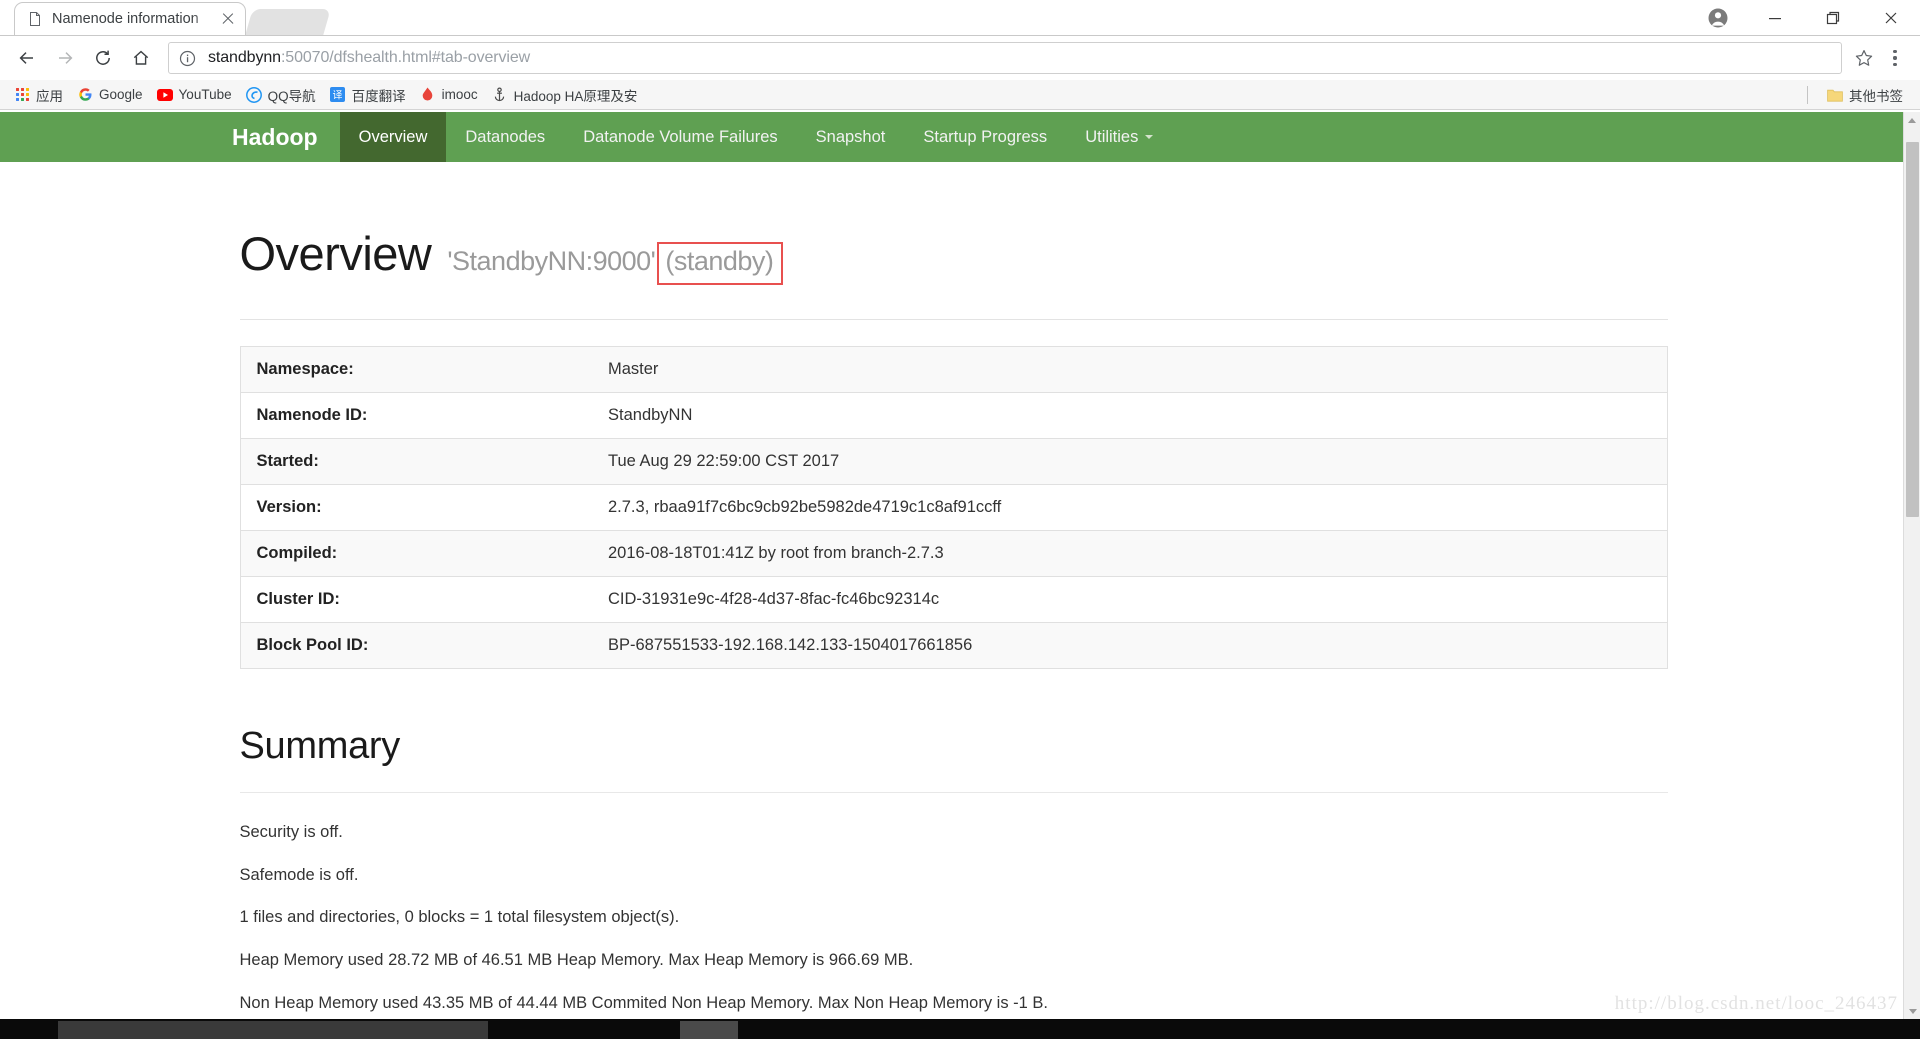 Image resolution: width=1920 pixels, height=1039 pixels. What do you see at coordinates (1112, 136) in the screenshot?
I see `nav-dropdown-label: Utilities` at bounding box center [1112, 136].